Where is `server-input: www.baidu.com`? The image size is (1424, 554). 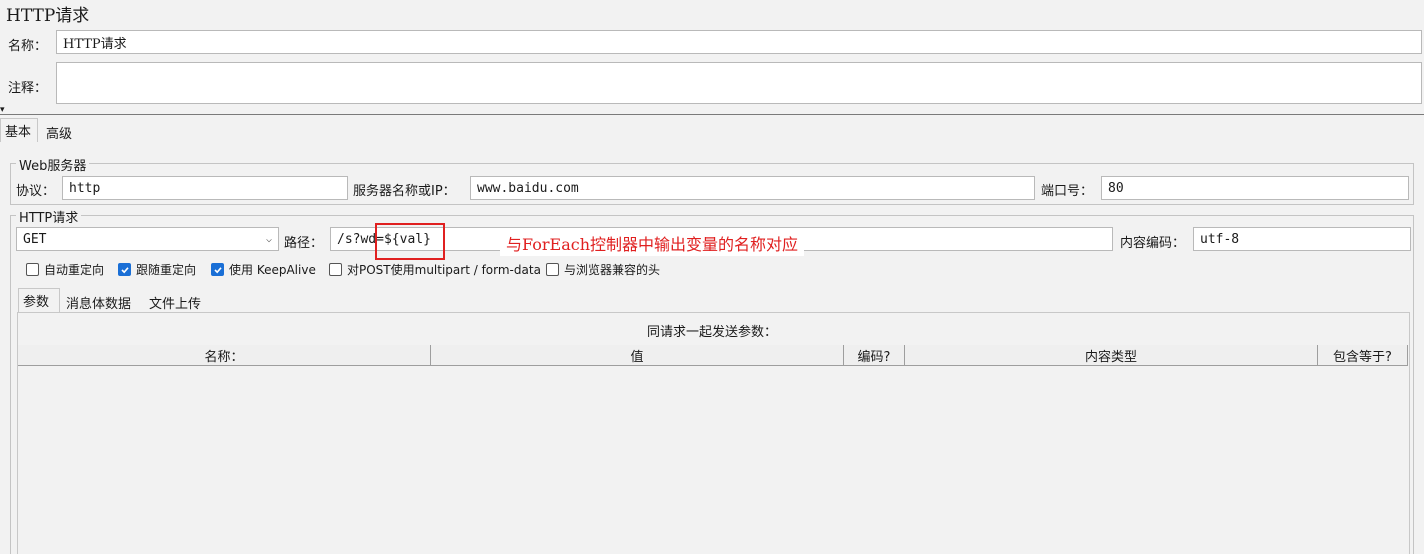
server-input: www.baidu.com is located at coordinates (752, 188).